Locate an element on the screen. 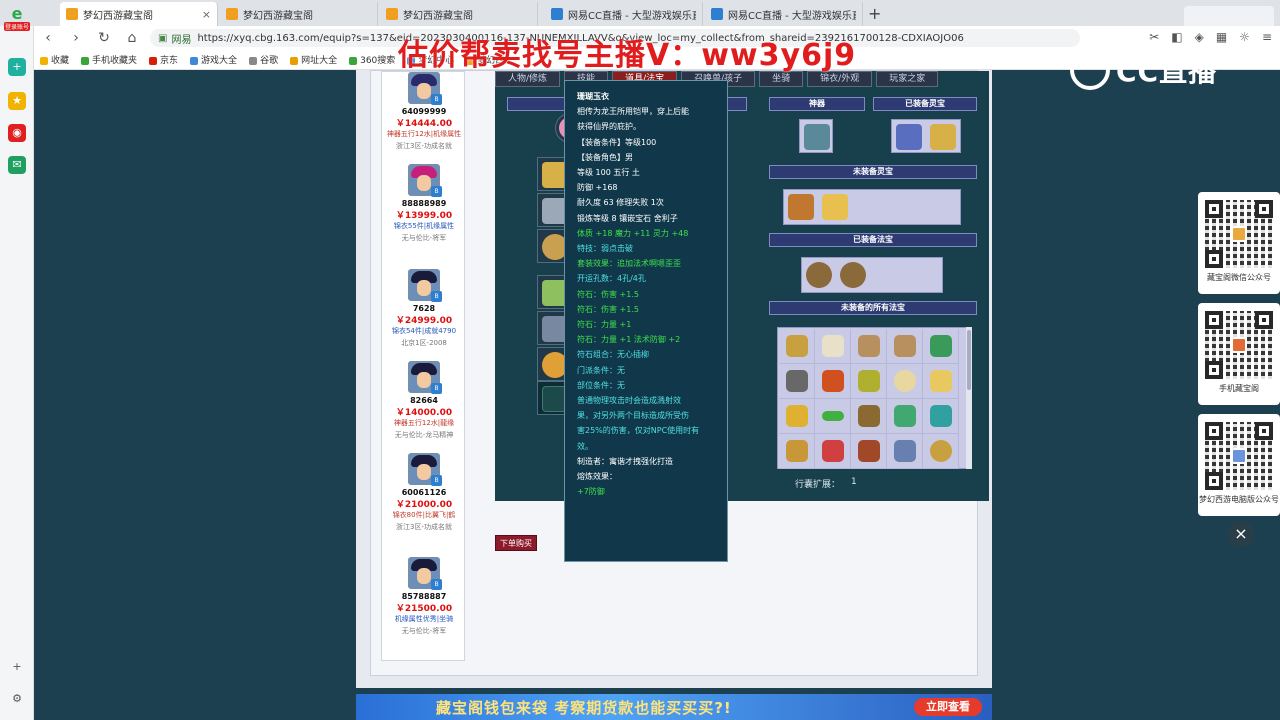 This screenshot has height=720, width=1280. browser-tab: 梦幻西游藏宝阁 × is located at coordinates (139, 14).